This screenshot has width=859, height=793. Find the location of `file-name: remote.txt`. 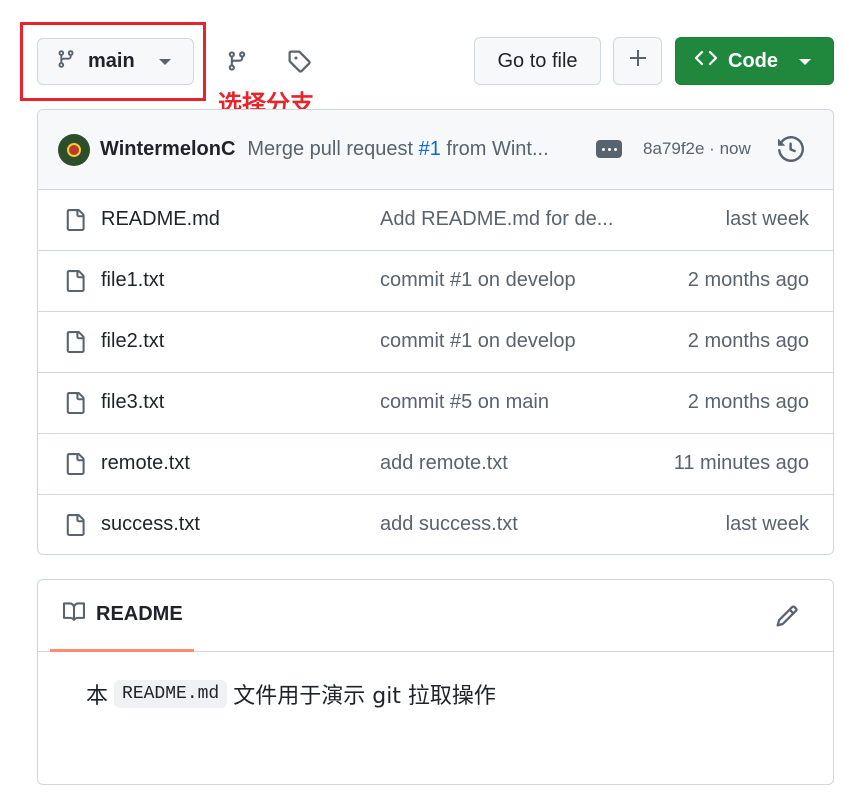

file-name: remote.txt is located at coordinates (145, 463).